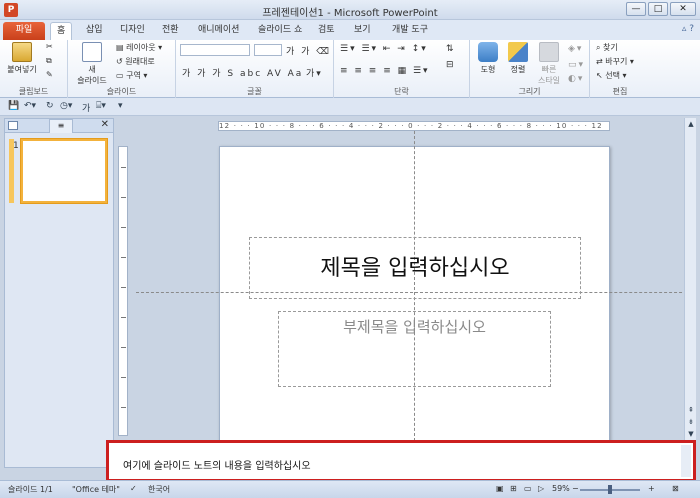 The height and width of the screenshot is (498, 700). I want to click on close-pane-icon: ✕, so click(105, 124).